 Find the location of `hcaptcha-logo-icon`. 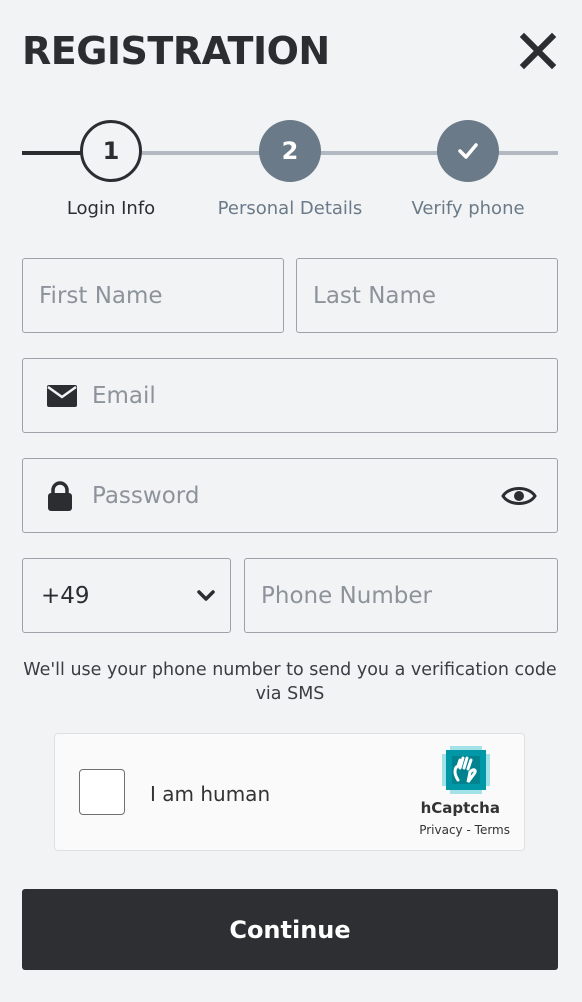

hcaptcha-logo-icon is located at coordinates (466, 770).